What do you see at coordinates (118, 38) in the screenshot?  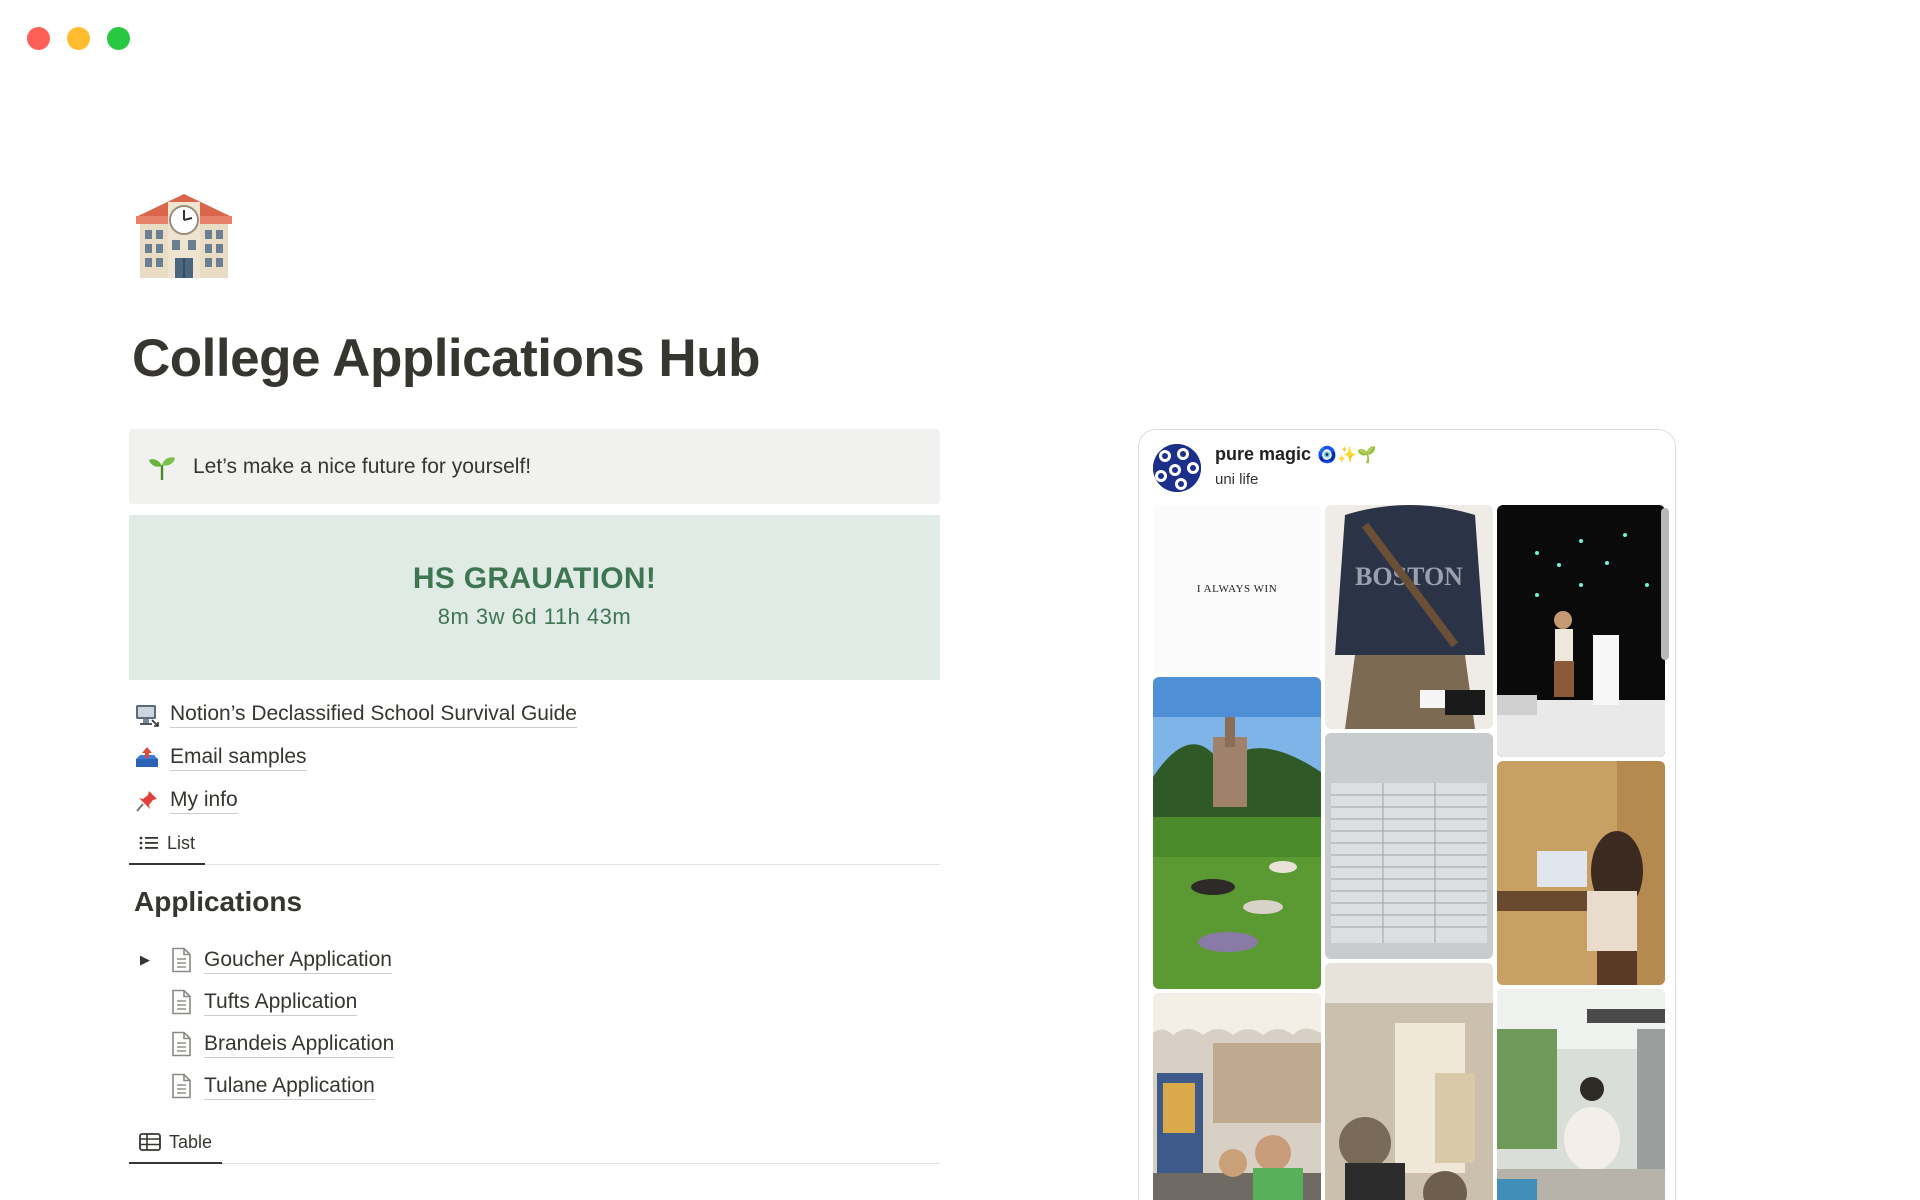 I see `zoom-window-button` at bounding box center [118, 38].